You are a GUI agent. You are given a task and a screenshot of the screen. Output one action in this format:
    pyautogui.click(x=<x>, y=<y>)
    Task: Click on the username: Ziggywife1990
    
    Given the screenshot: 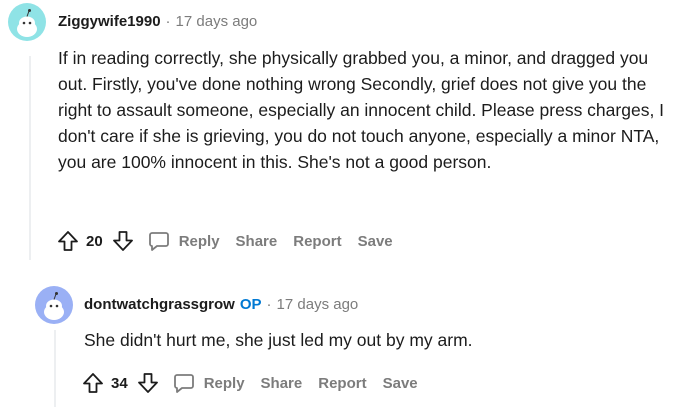 What is the action you would take?
    pyautogui.click(x=109, y=21)
    